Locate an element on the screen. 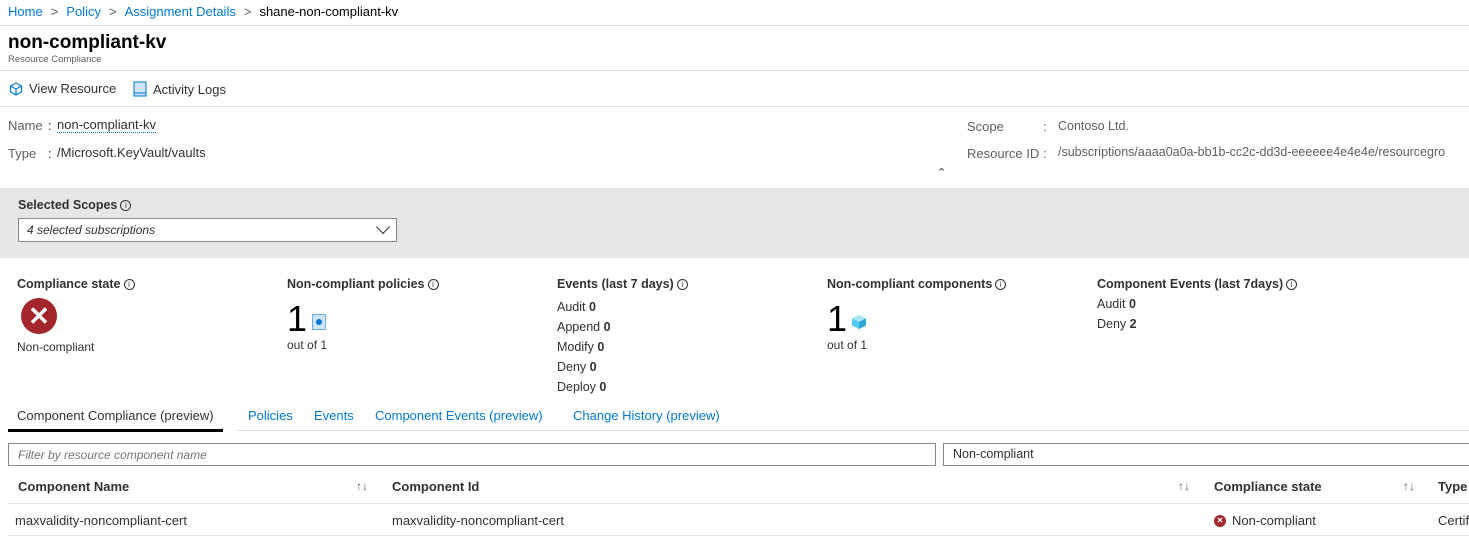  policies-count: 1 is located at coordinates (297, 319).